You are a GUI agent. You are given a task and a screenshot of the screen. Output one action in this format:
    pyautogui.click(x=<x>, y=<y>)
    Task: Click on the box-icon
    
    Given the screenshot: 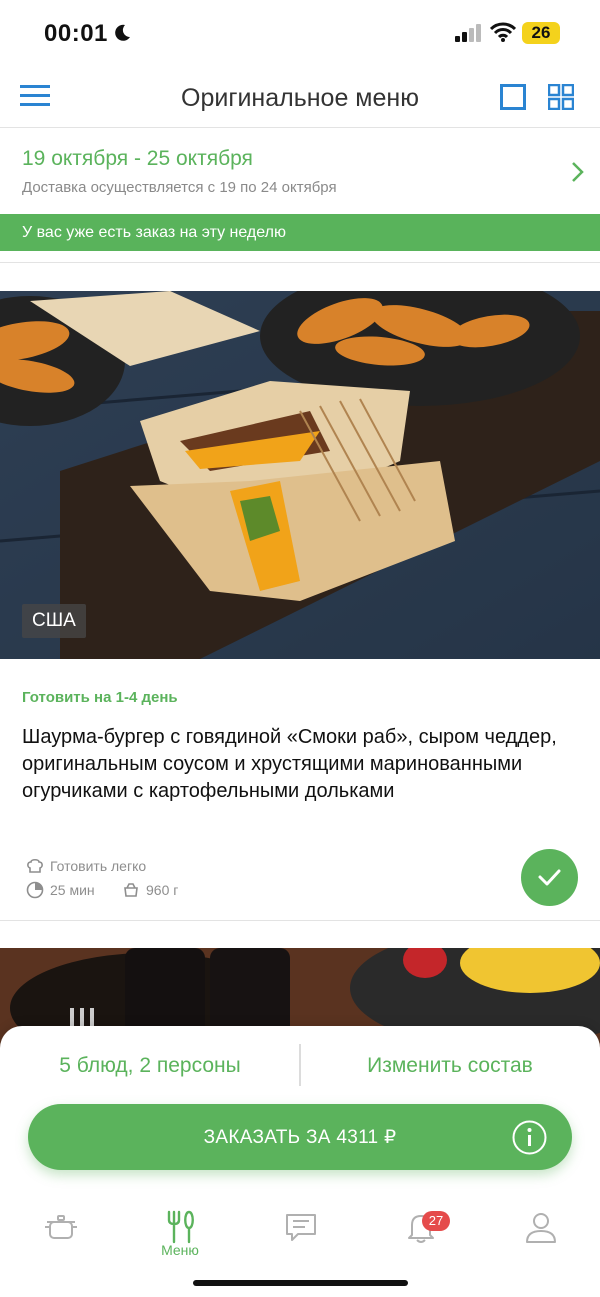 What is the action you would take?
    pyautogui.click(x=131, y=890)
    